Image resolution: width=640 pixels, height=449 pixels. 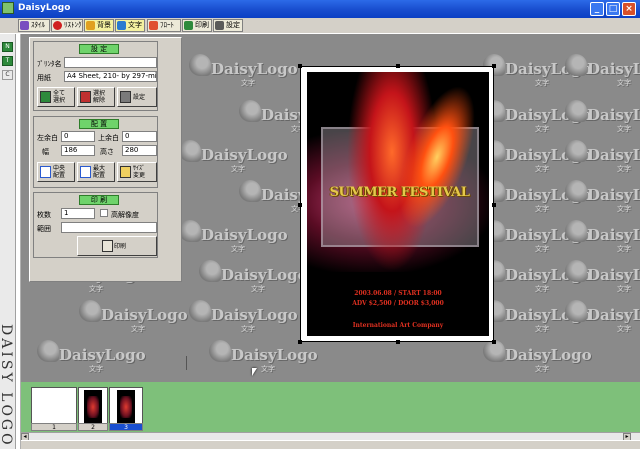 I want to click on ruler-mark, so click(x=186, y=363).